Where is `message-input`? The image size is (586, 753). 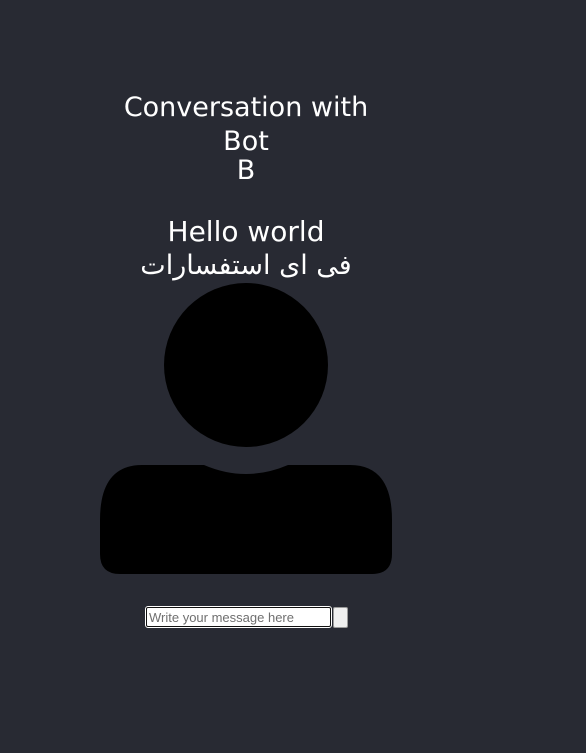 message-input is located at coordinates (238, 617).